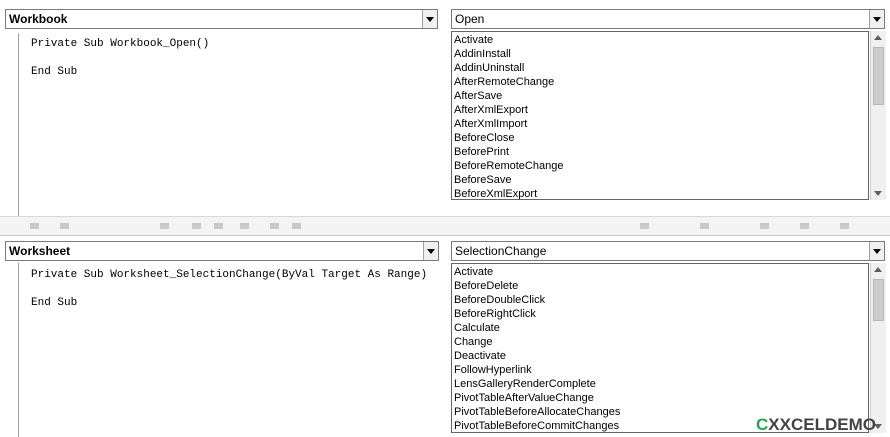 This screenshot has width=890, height=437. Describe the element at coordinates (537, 412) in the screenshot. I see `list-item: PivotTableBeforeAllocateChanges` at that location.